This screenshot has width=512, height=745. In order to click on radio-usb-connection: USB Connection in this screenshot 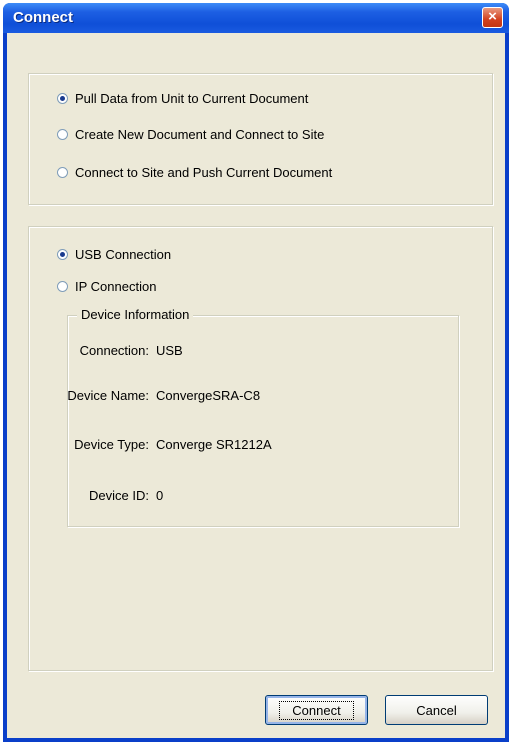, I will do `click(114, 254)`.